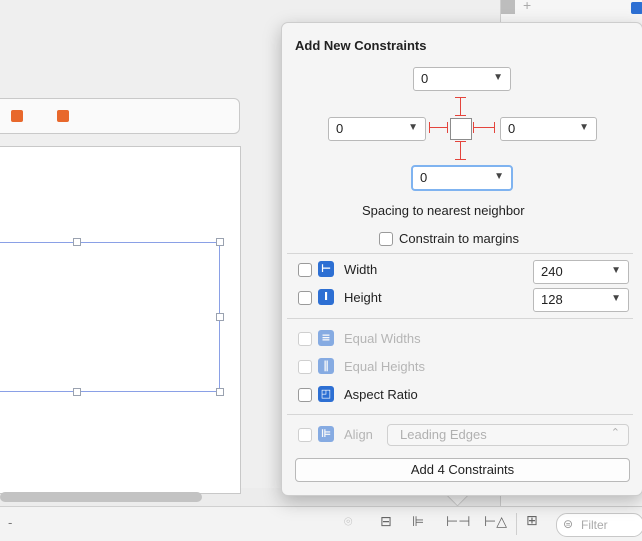 Image resolution: width=642 pixels, height=541 pixels. Describe the element at coordinates (384, 366) in the screenshot. I see `equal-heights-label: Equal Heights` at that location.